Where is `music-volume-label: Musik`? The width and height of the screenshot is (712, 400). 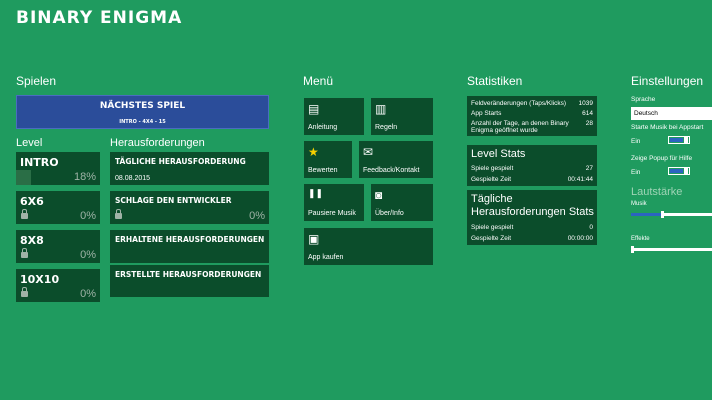 music-volume-label: Musik is located at coordinates (639, 204).